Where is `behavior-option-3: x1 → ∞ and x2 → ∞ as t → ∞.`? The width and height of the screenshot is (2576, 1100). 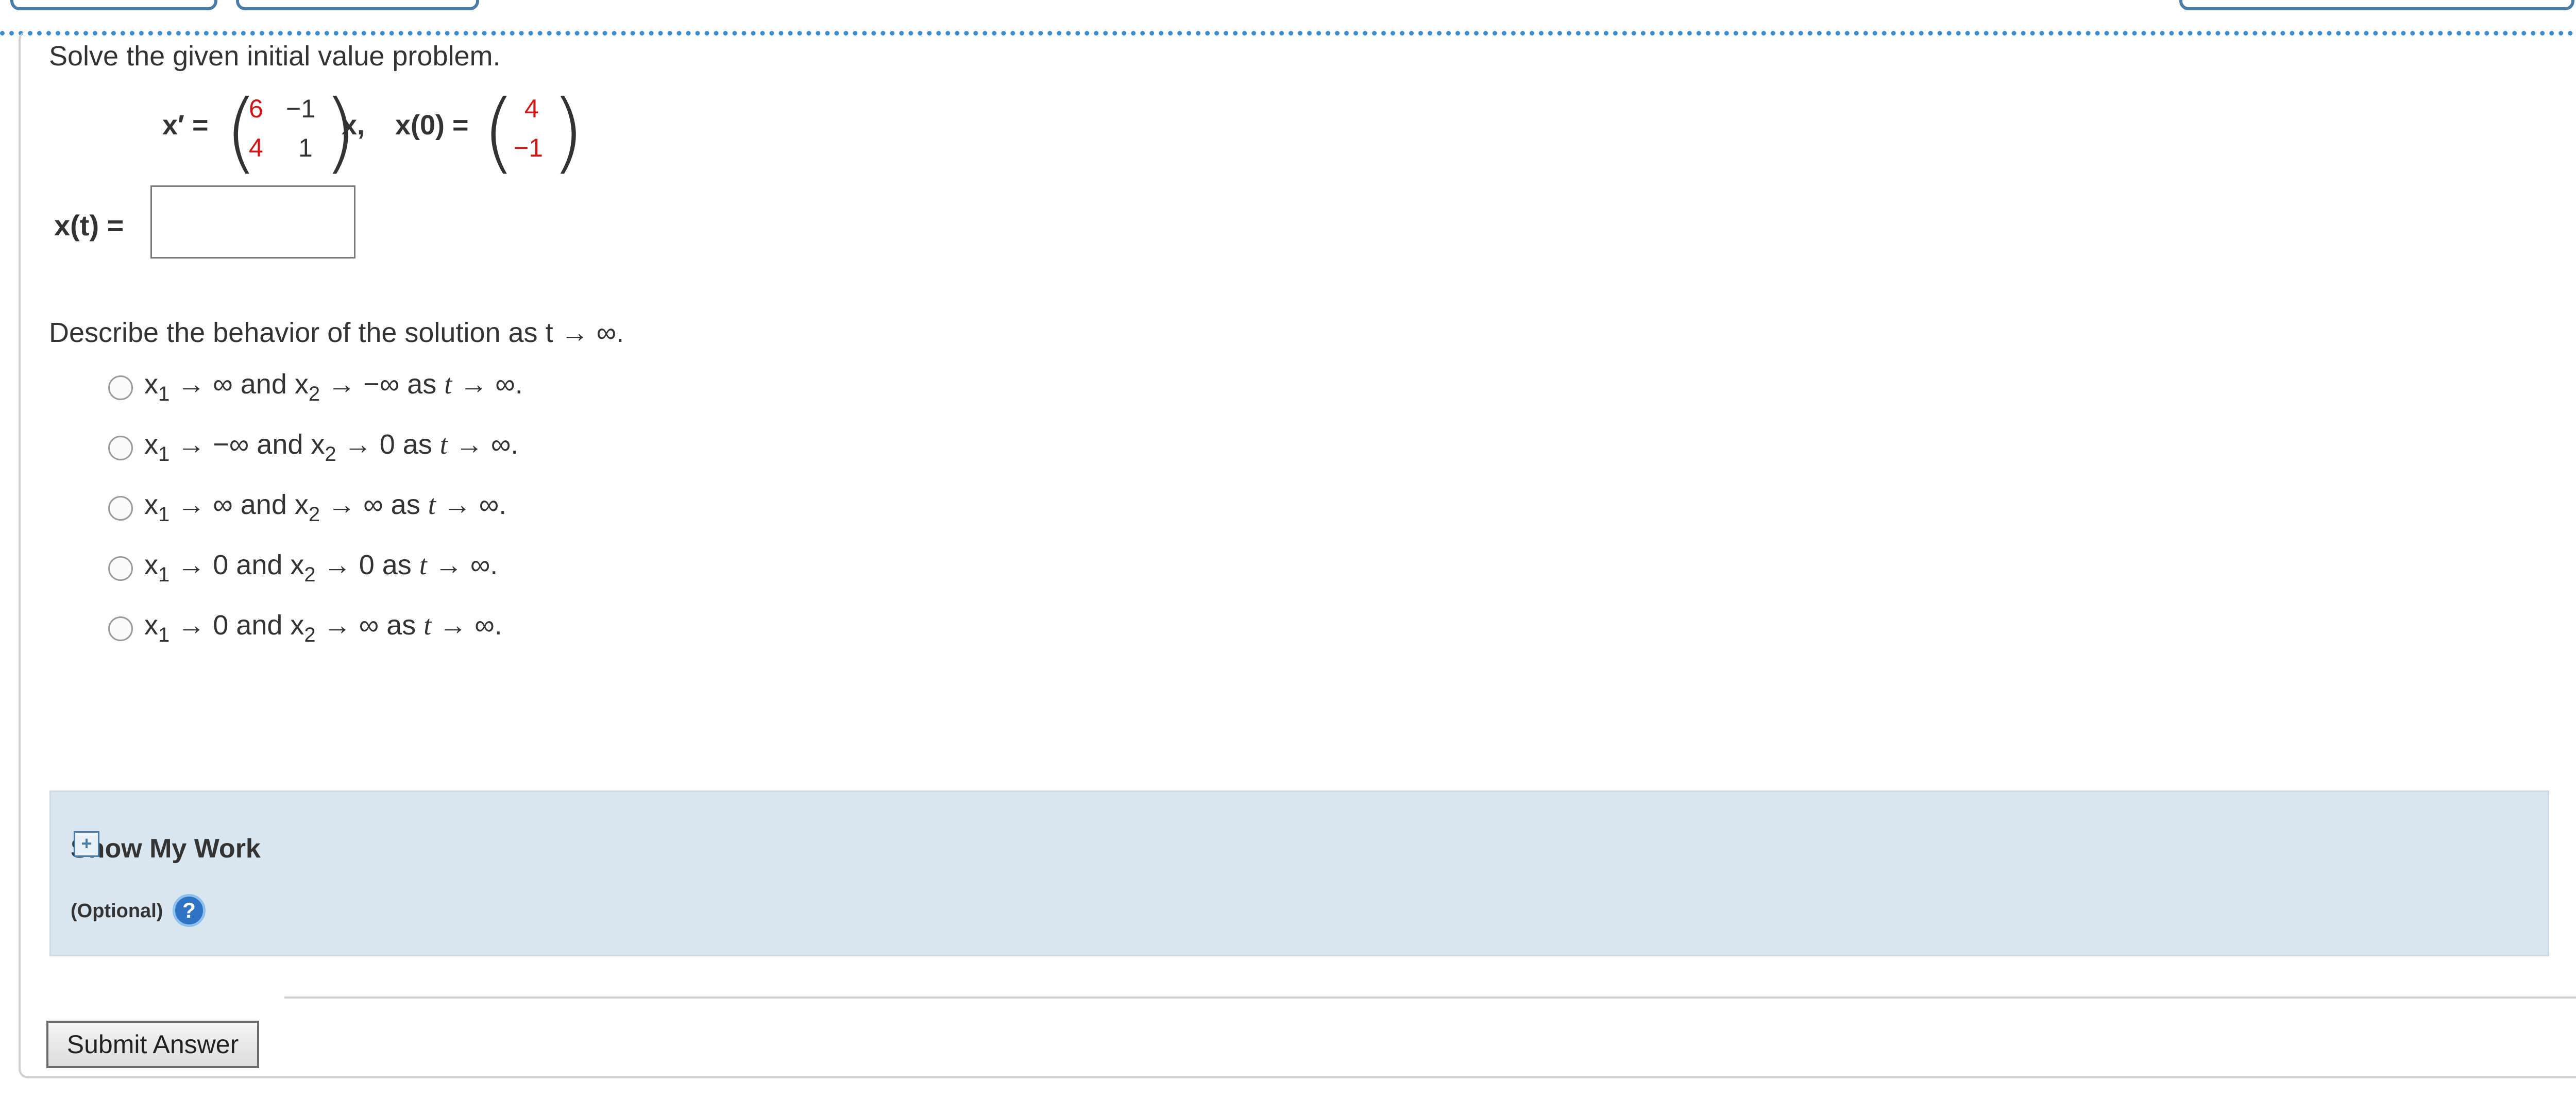
behavior-option-3: x1 → ∞ and x2 → ∞ as t → ∞. is located at coordinates (417, 508).